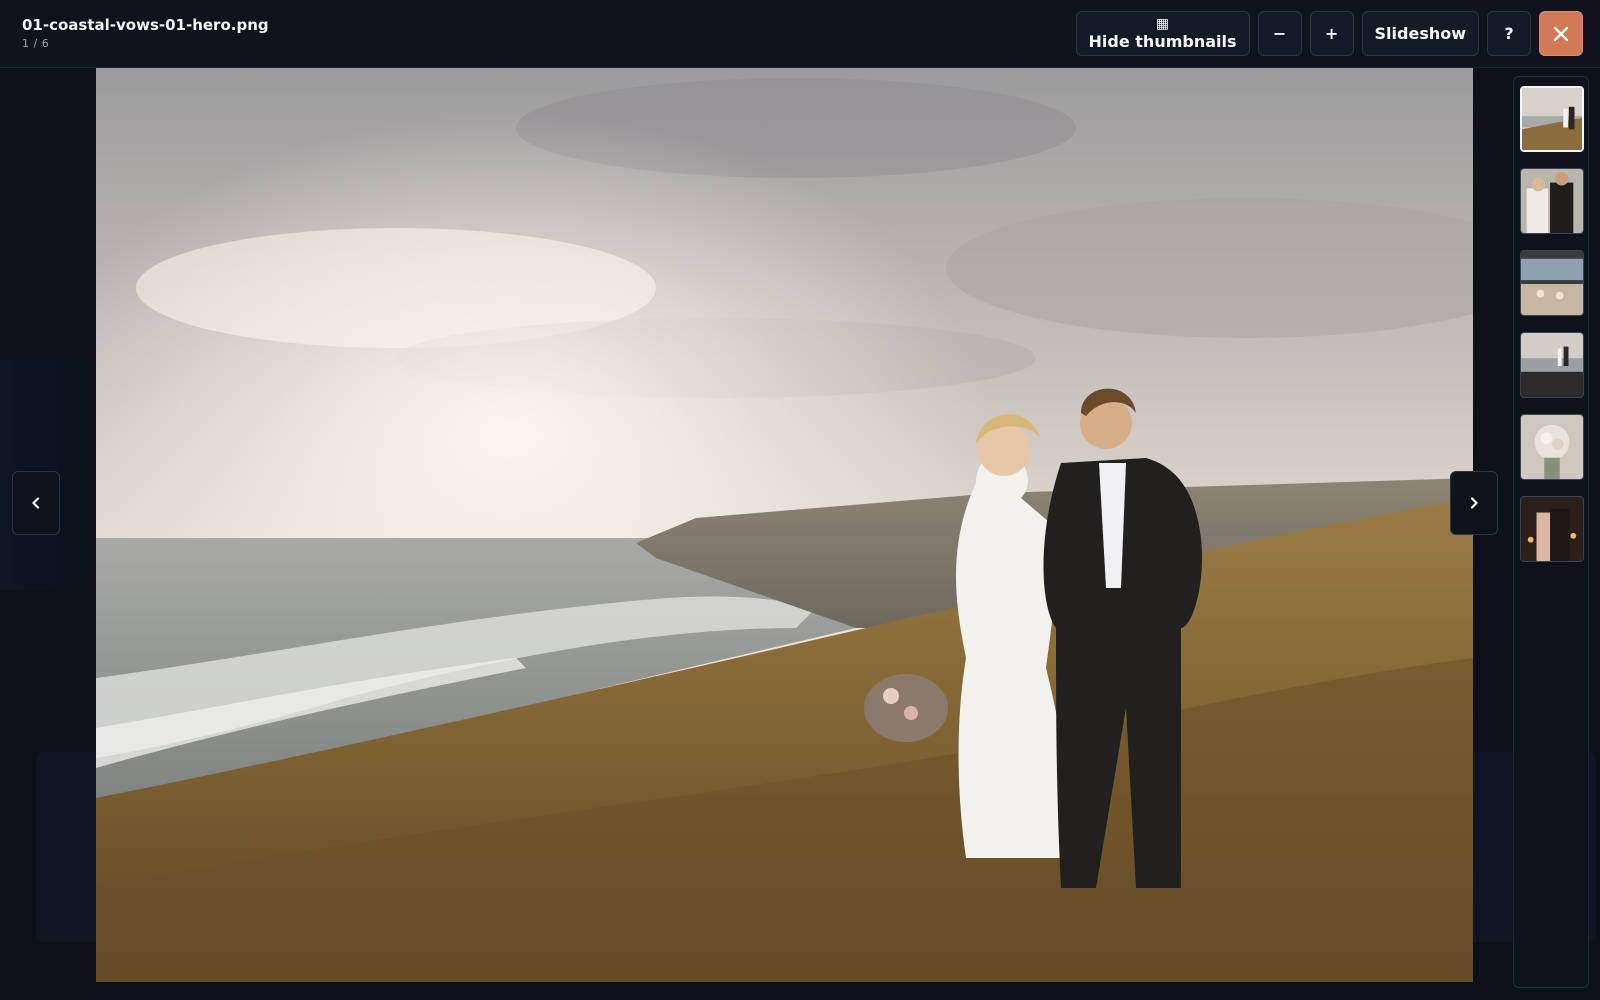 Image resolution: width=1600 pixels, height=1000 pixels. I want to click on next-button, so click(1474, 503).